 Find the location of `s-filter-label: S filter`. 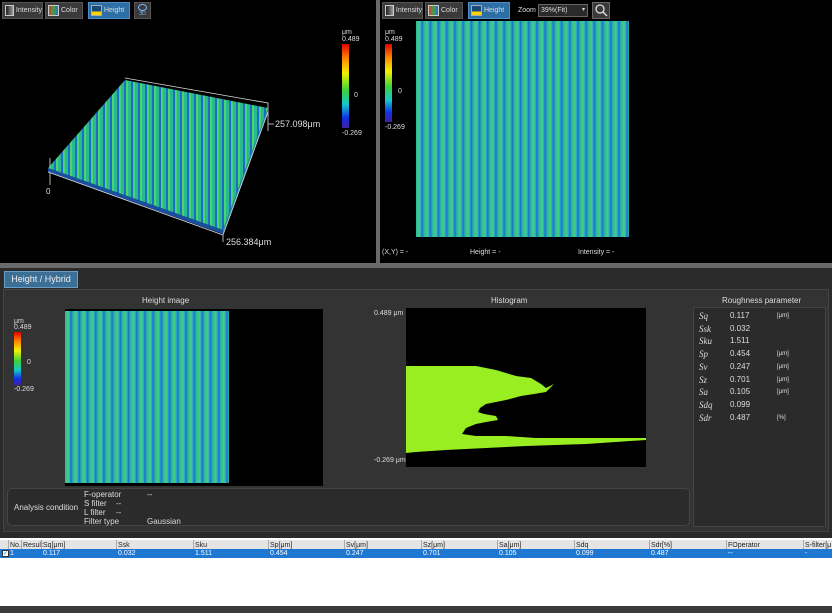

s-filter-label: S filter is located at coordinates (95, 503).